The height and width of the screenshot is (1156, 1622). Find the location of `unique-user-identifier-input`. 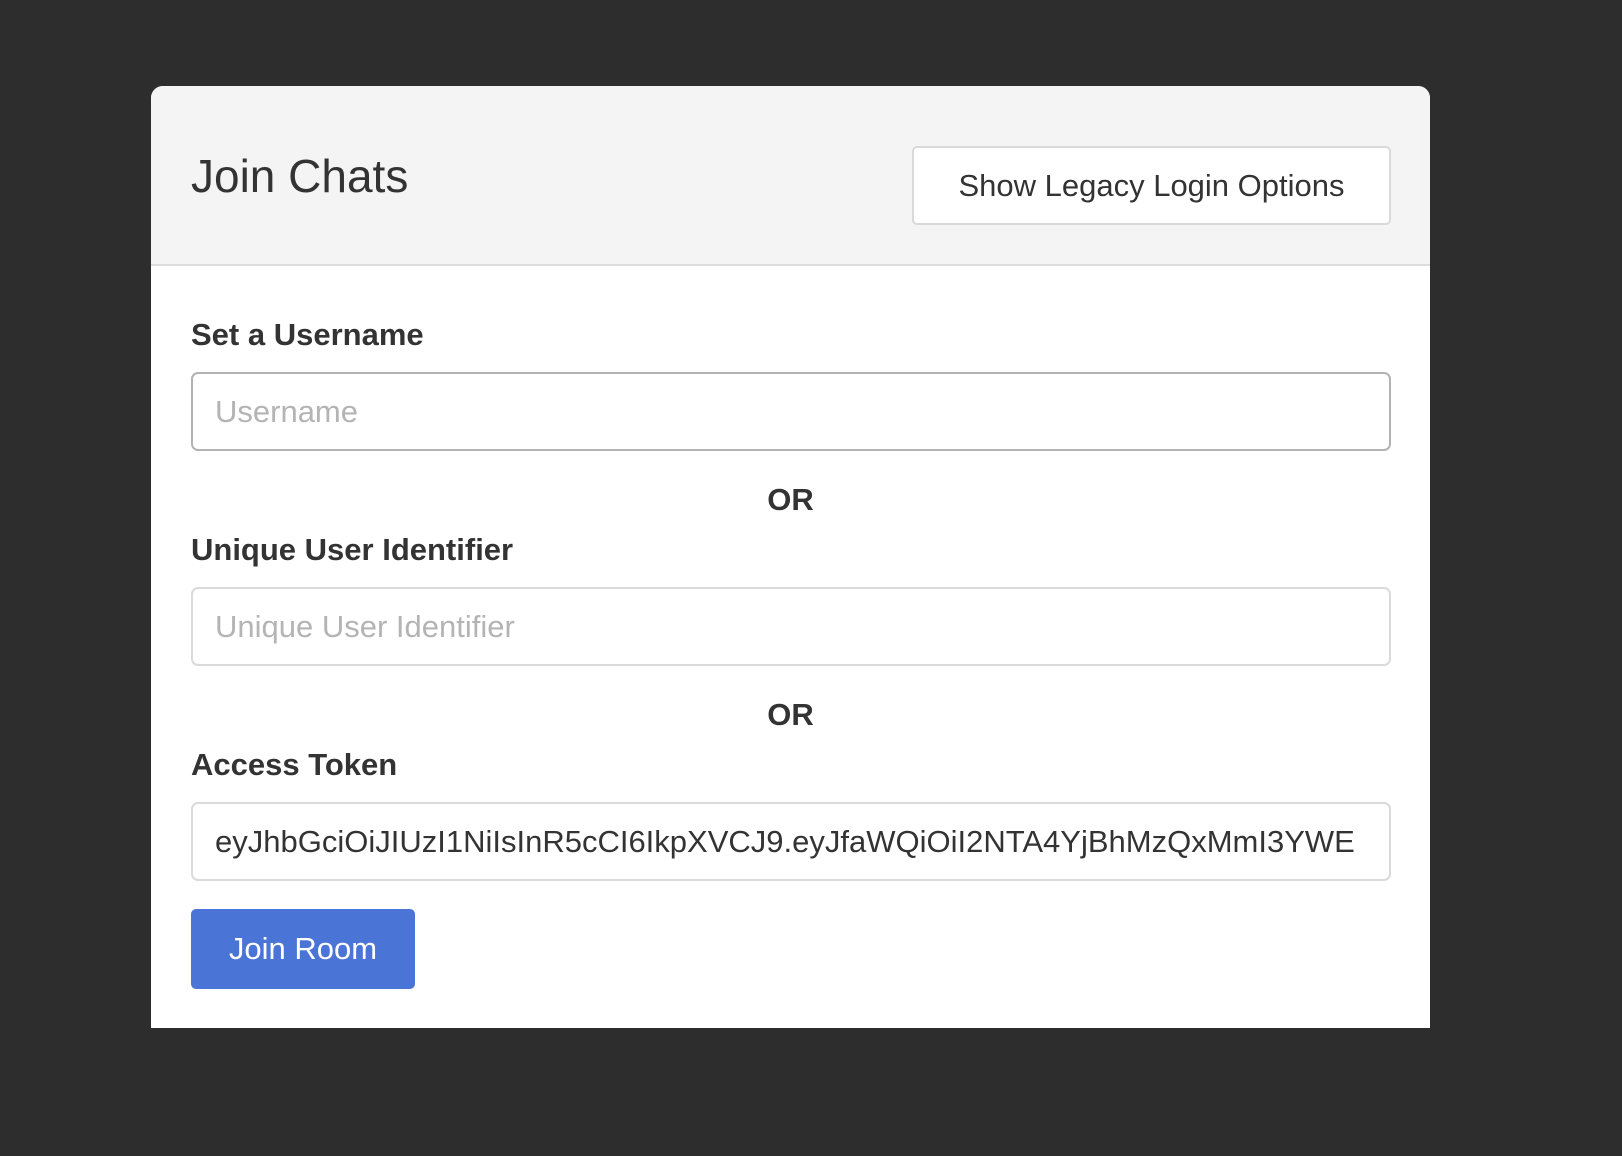

unique-user-identifier-input is located at coordinates (791, 626).